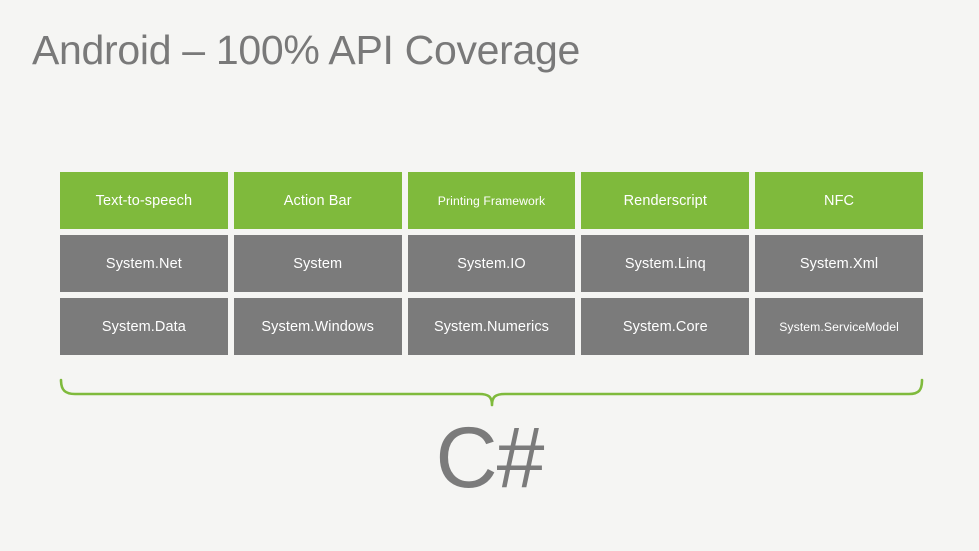 Image resolution: width=979 pixels, height=551 pixels. I want to click on api-cell-label: System.IO, so click(491, 263).